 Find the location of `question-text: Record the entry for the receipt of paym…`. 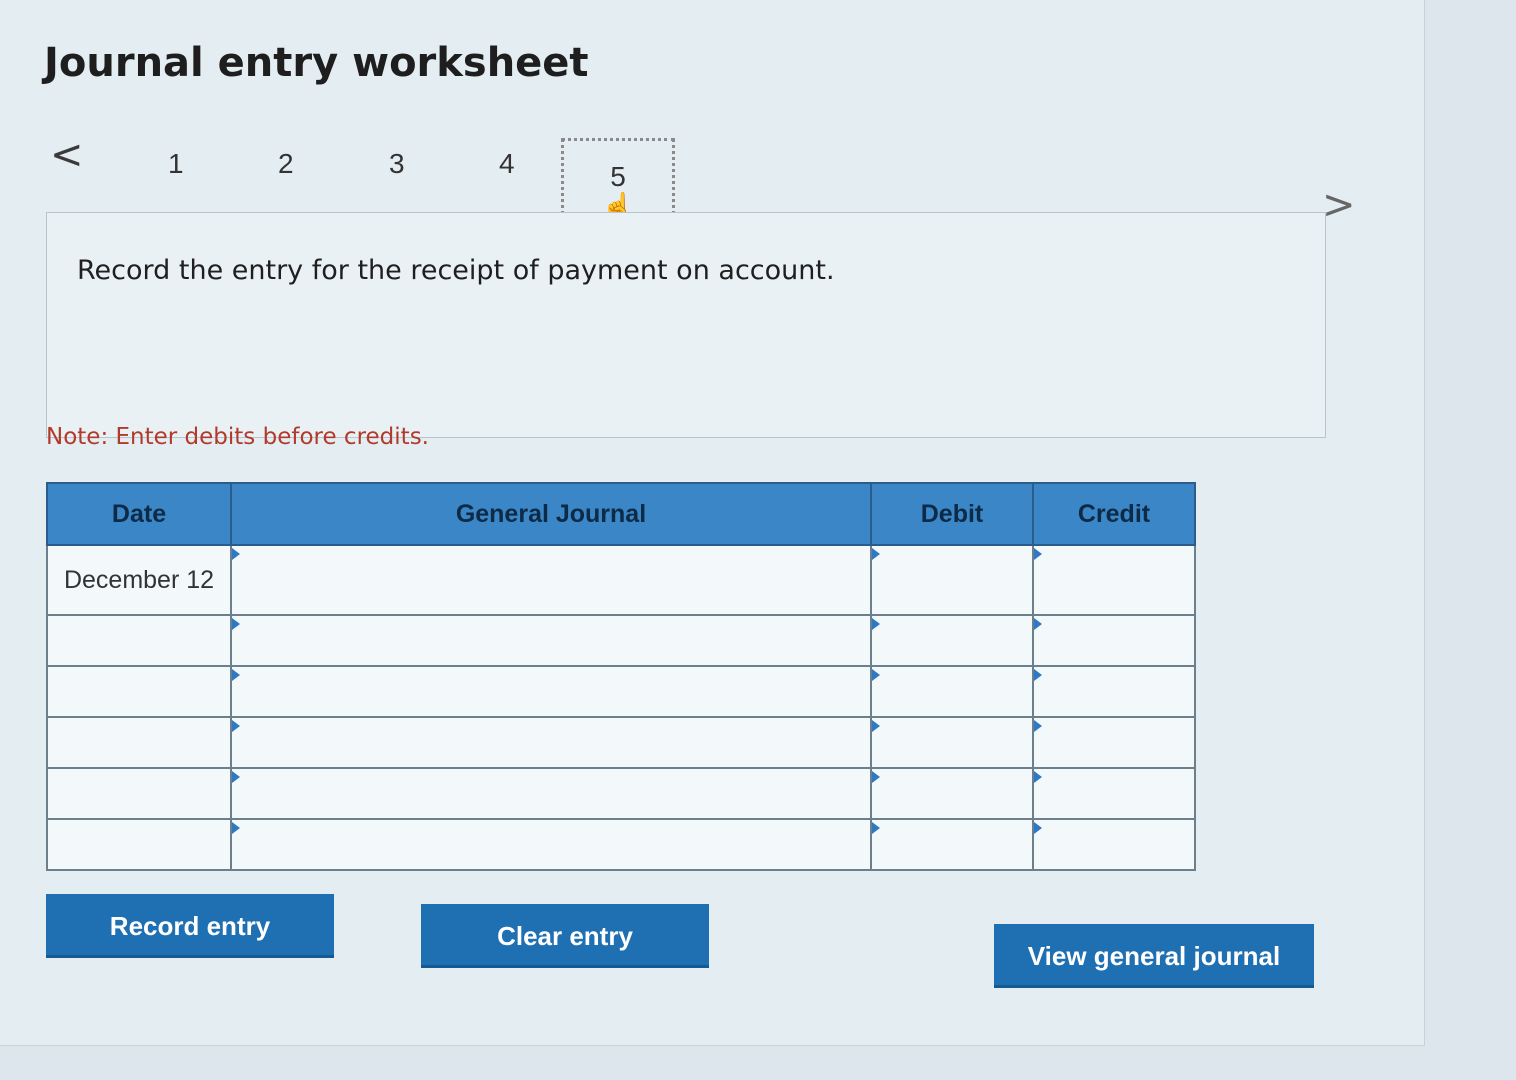

question-text: Record the entry for the receipt of paym… is located at coordinates (456, 270).